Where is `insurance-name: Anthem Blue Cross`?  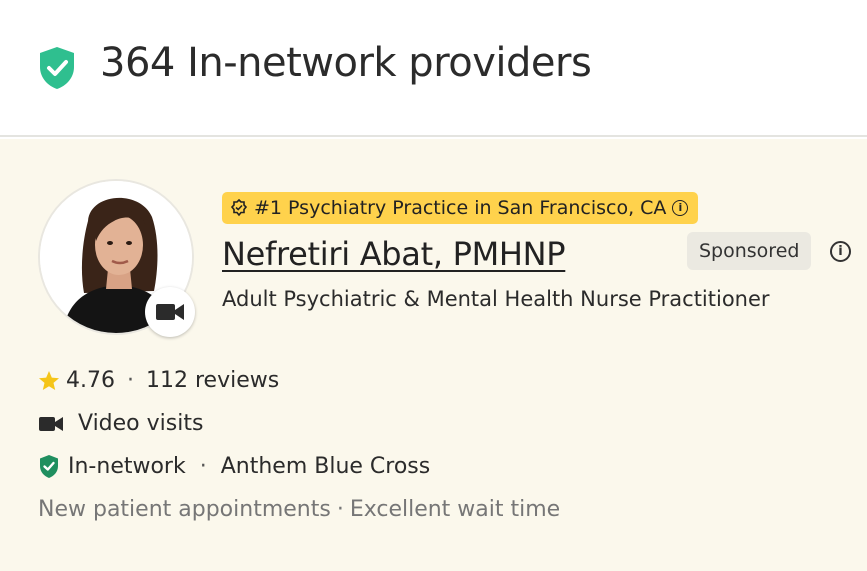 insurance-name: Anthem Blue Cross is located at coordinates (325, 466).